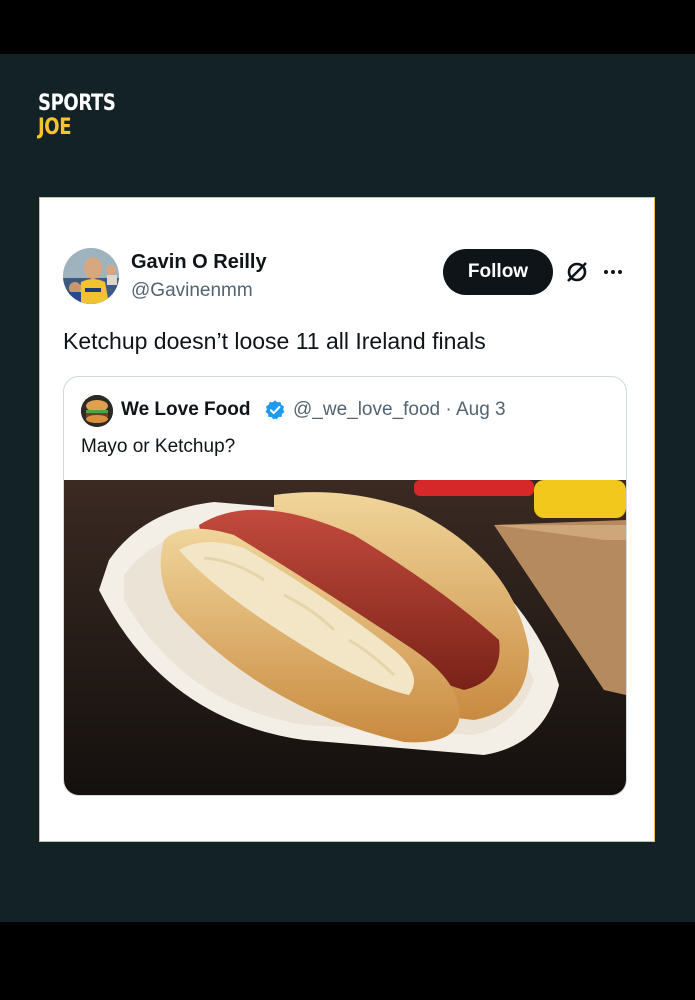 The height and width of the screenshot is (1000, 695). What do you see at coordinates (199, 262) in the screenshot?
I see `author-name: Gavin O Reilly` at bounding box center [199, 262].